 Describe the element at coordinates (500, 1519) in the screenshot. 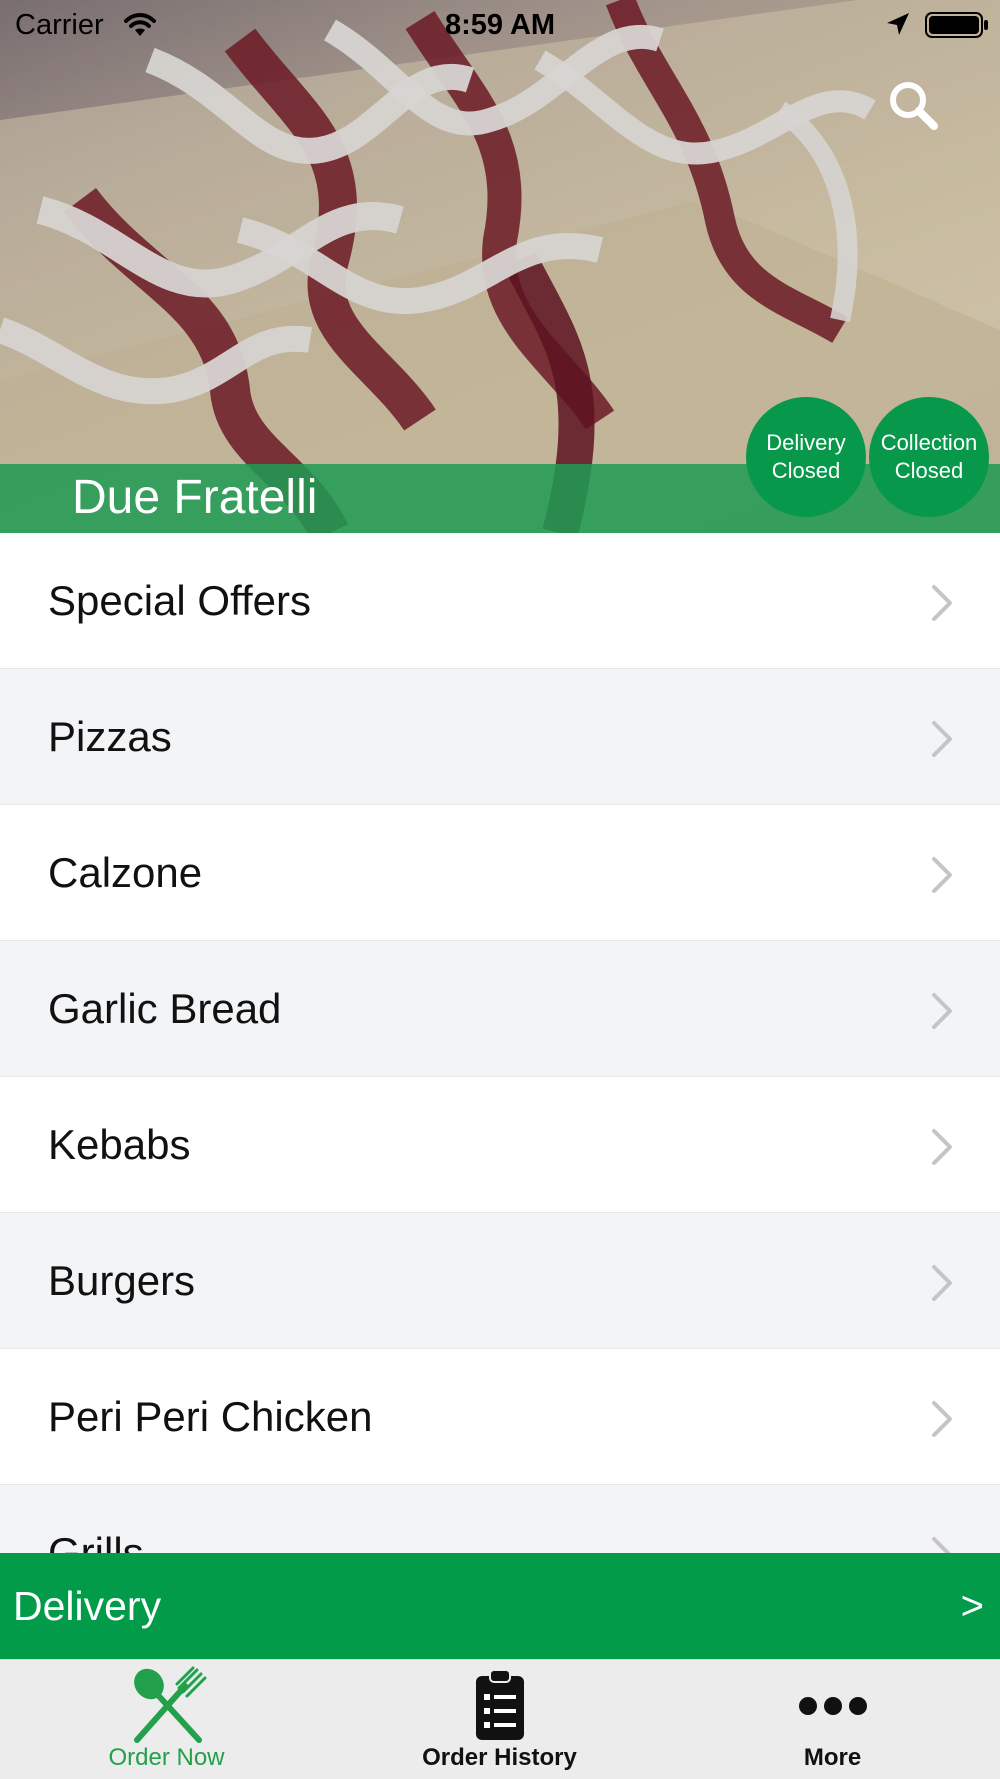

I see `menu-item-grills: Grills` at that location.